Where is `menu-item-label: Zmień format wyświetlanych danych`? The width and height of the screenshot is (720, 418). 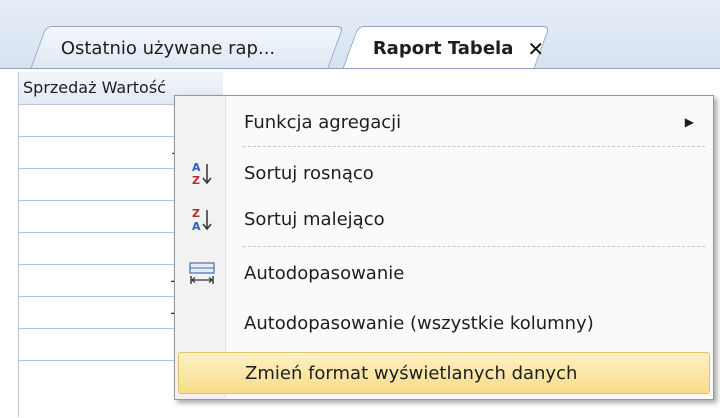
menu-item-label: Zmień format wyświetlanych danych is located at coordinates (411, 373).